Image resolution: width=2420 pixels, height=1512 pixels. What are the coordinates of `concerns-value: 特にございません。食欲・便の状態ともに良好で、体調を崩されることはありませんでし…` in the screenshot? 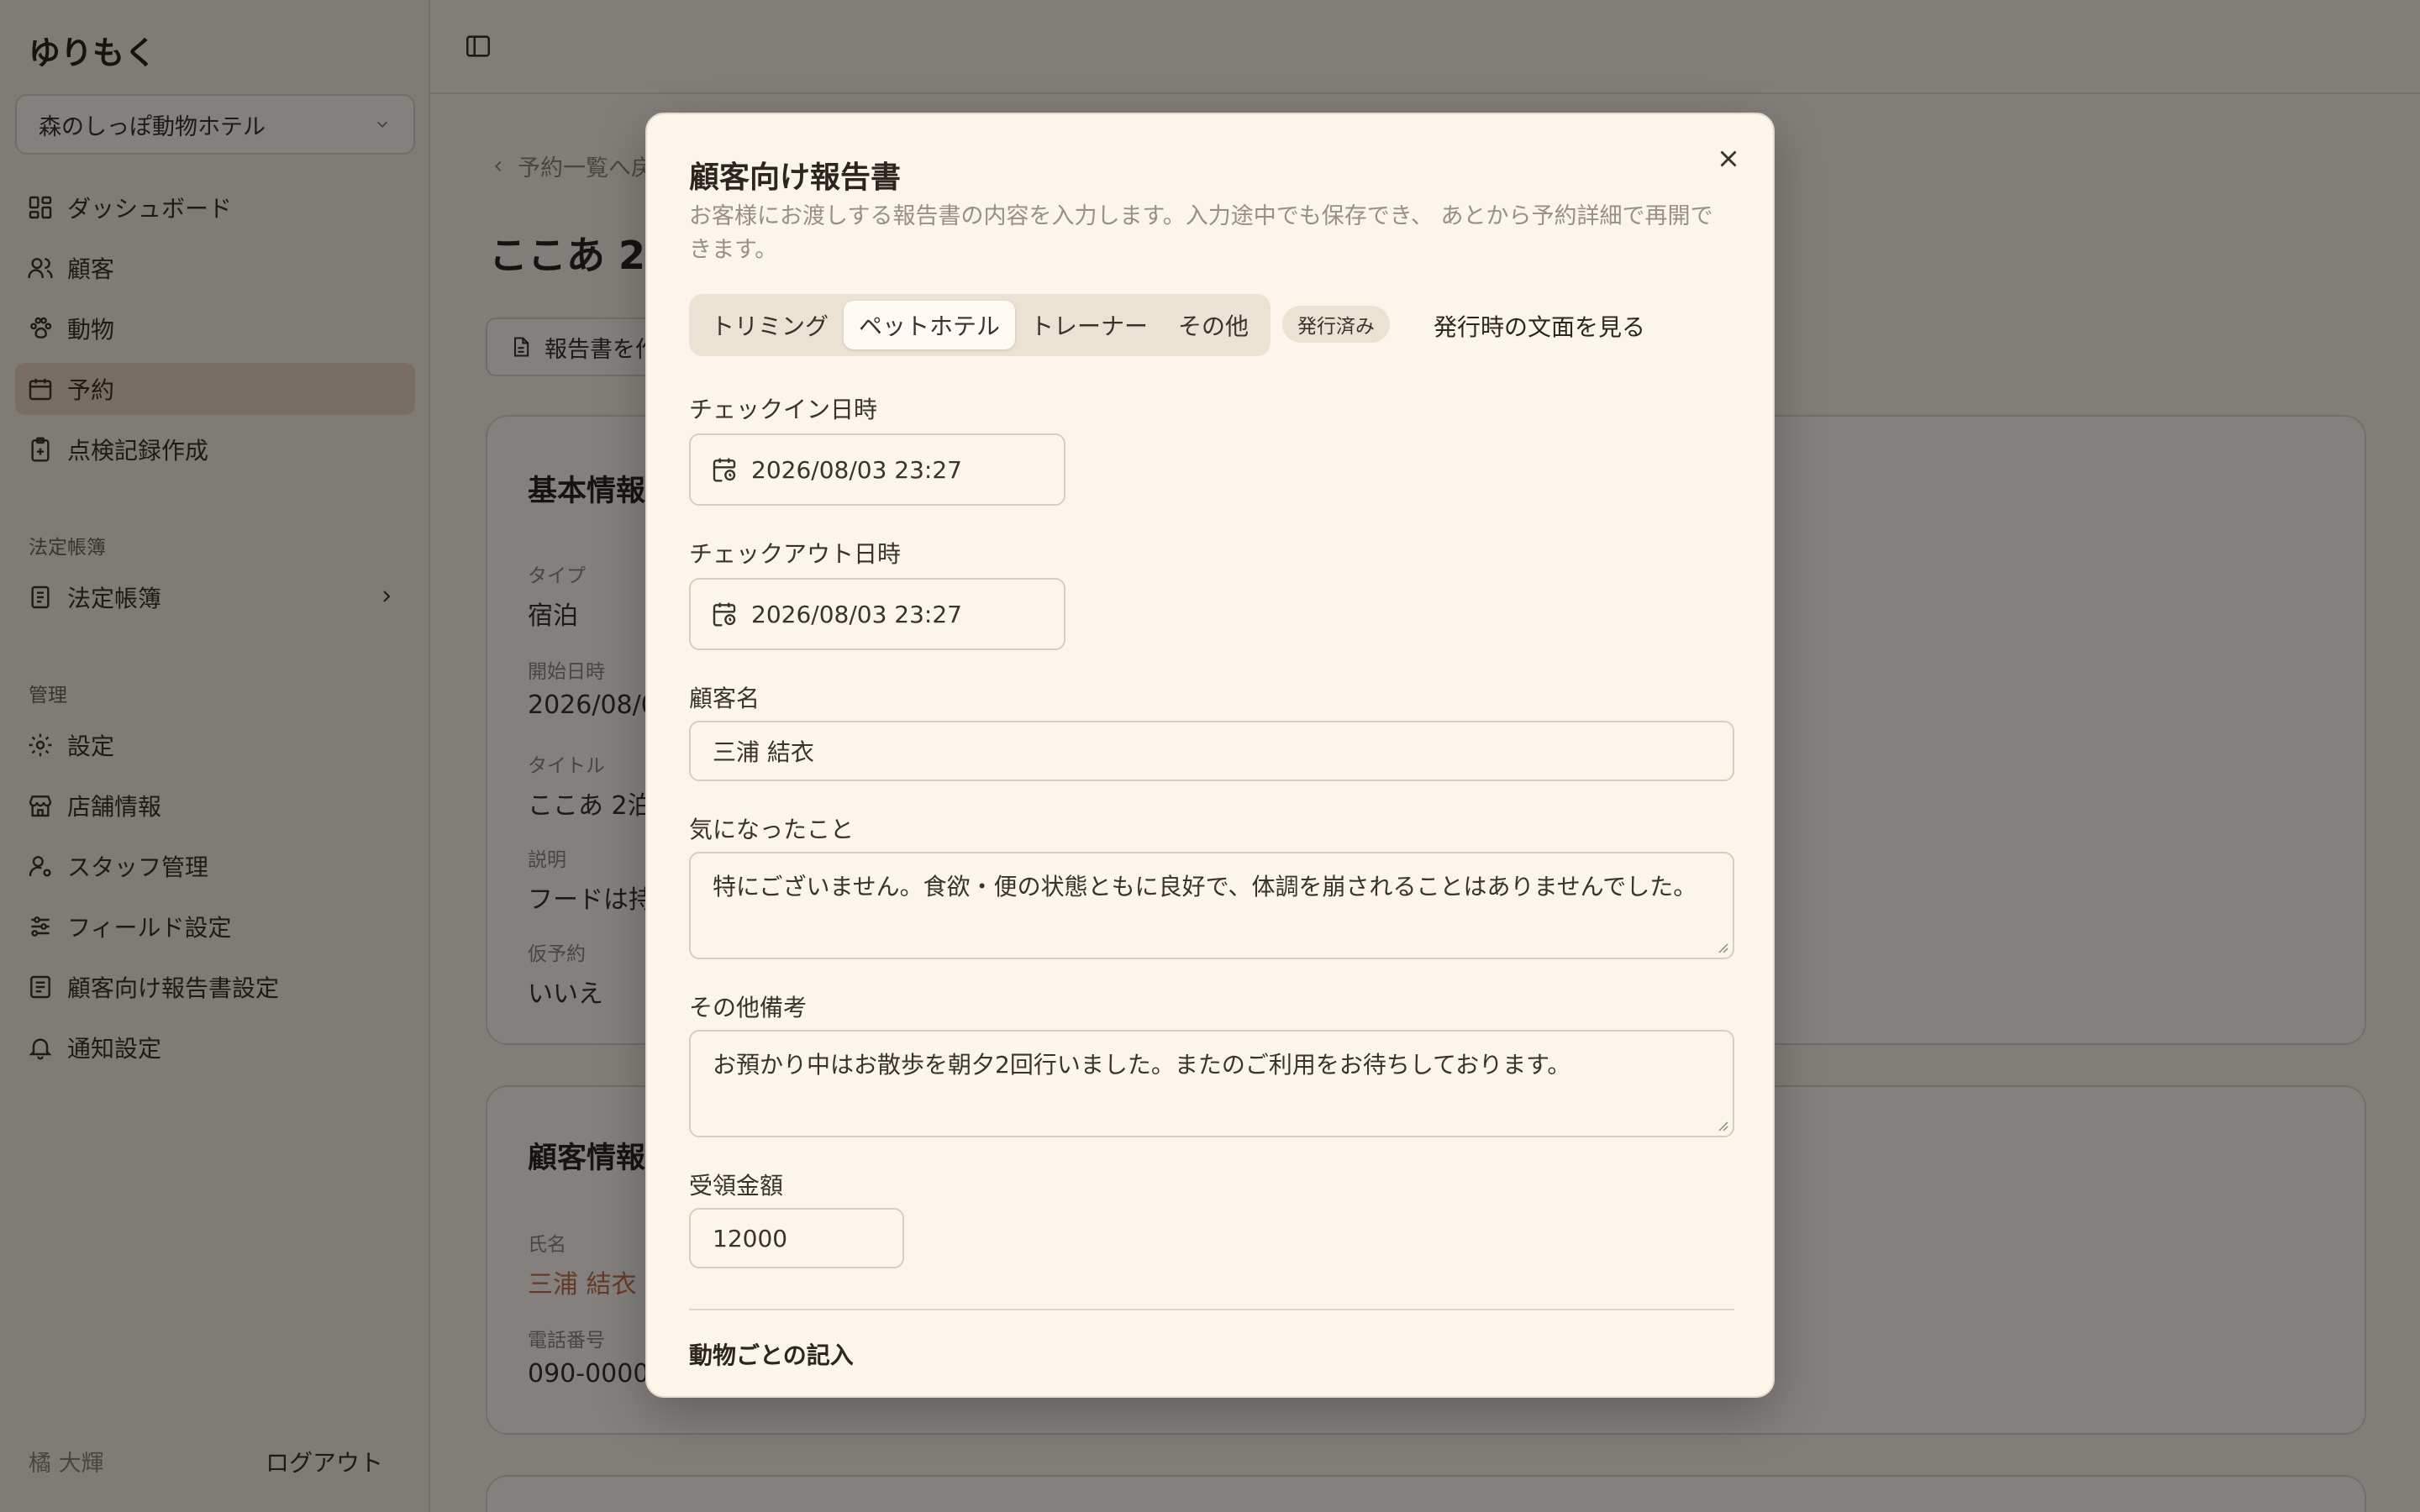 It's located at (1205, 886).